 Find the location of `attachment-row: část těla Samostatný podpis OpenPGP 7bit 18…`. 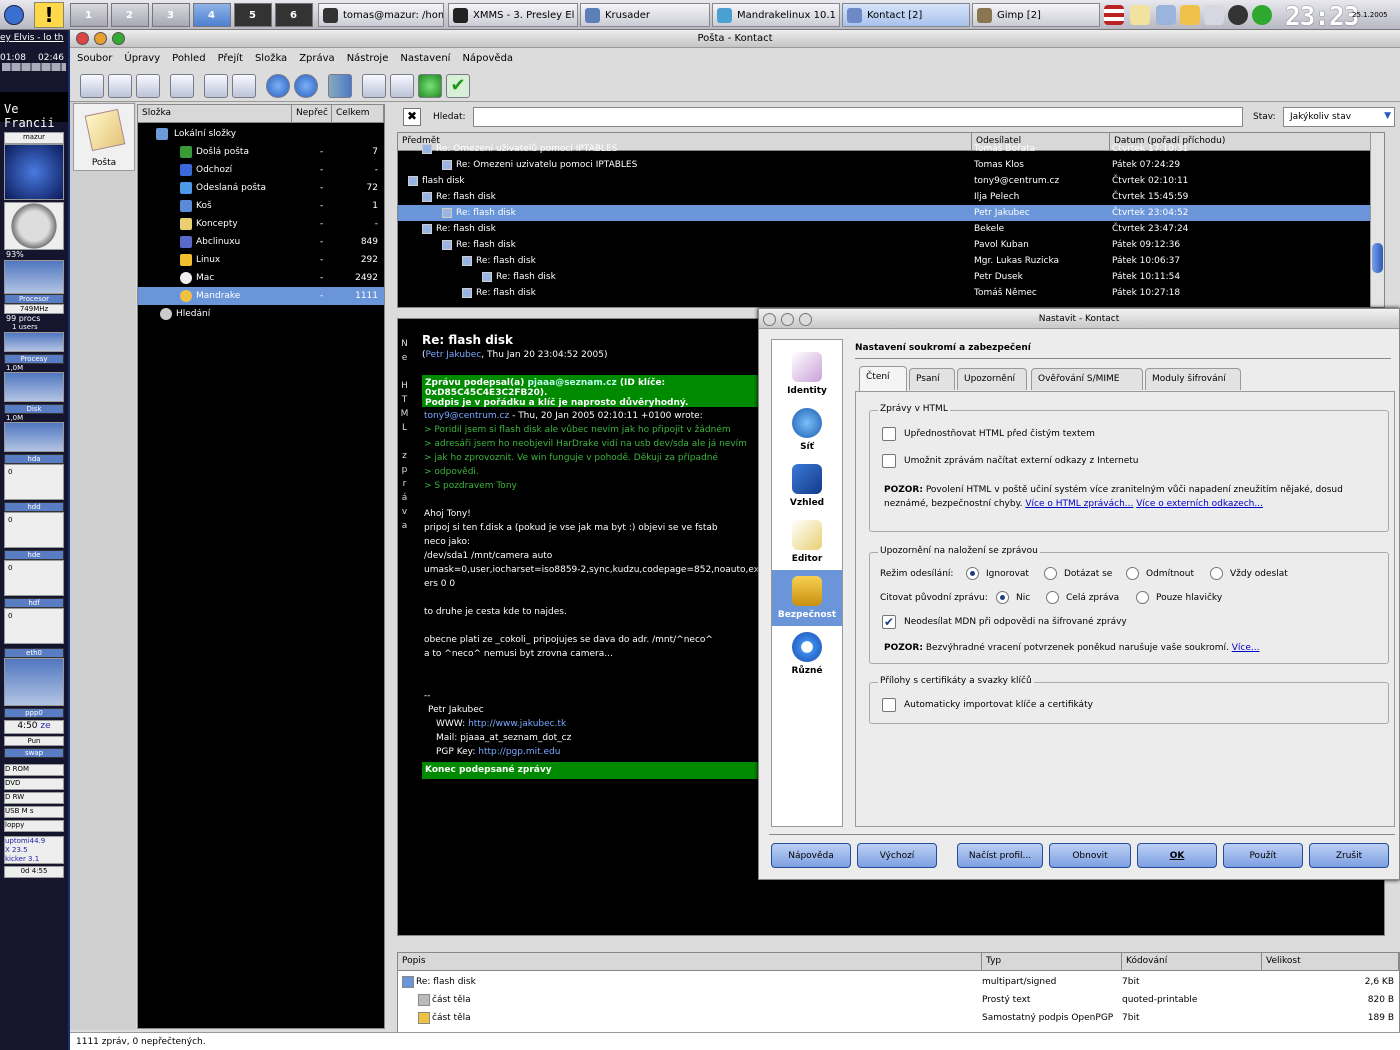

attachment-row: část těla Samostatný podpis OpenPGP 7bit 18… is located at coordinates (898, 1018).